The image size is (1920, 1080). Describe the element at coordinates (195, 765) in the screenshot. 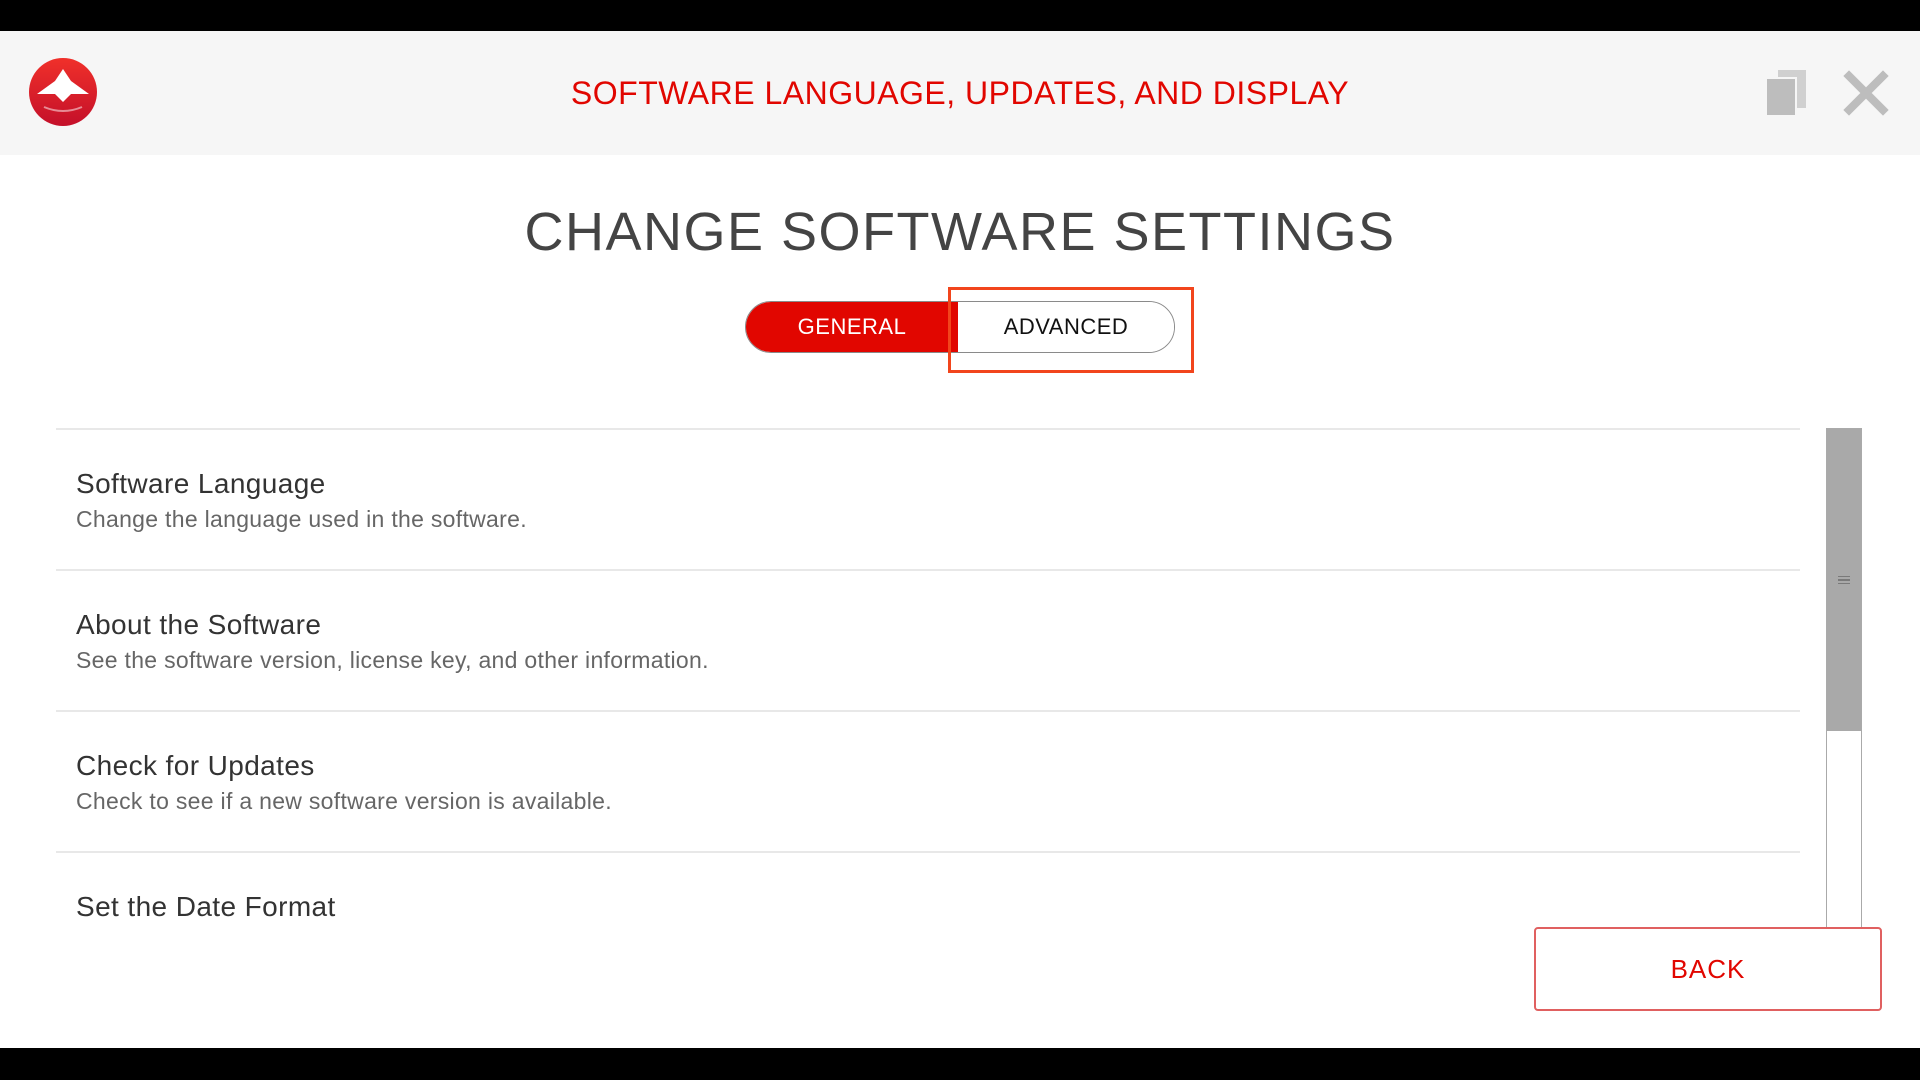

I see `setting-title: Check for Updates` at that location.